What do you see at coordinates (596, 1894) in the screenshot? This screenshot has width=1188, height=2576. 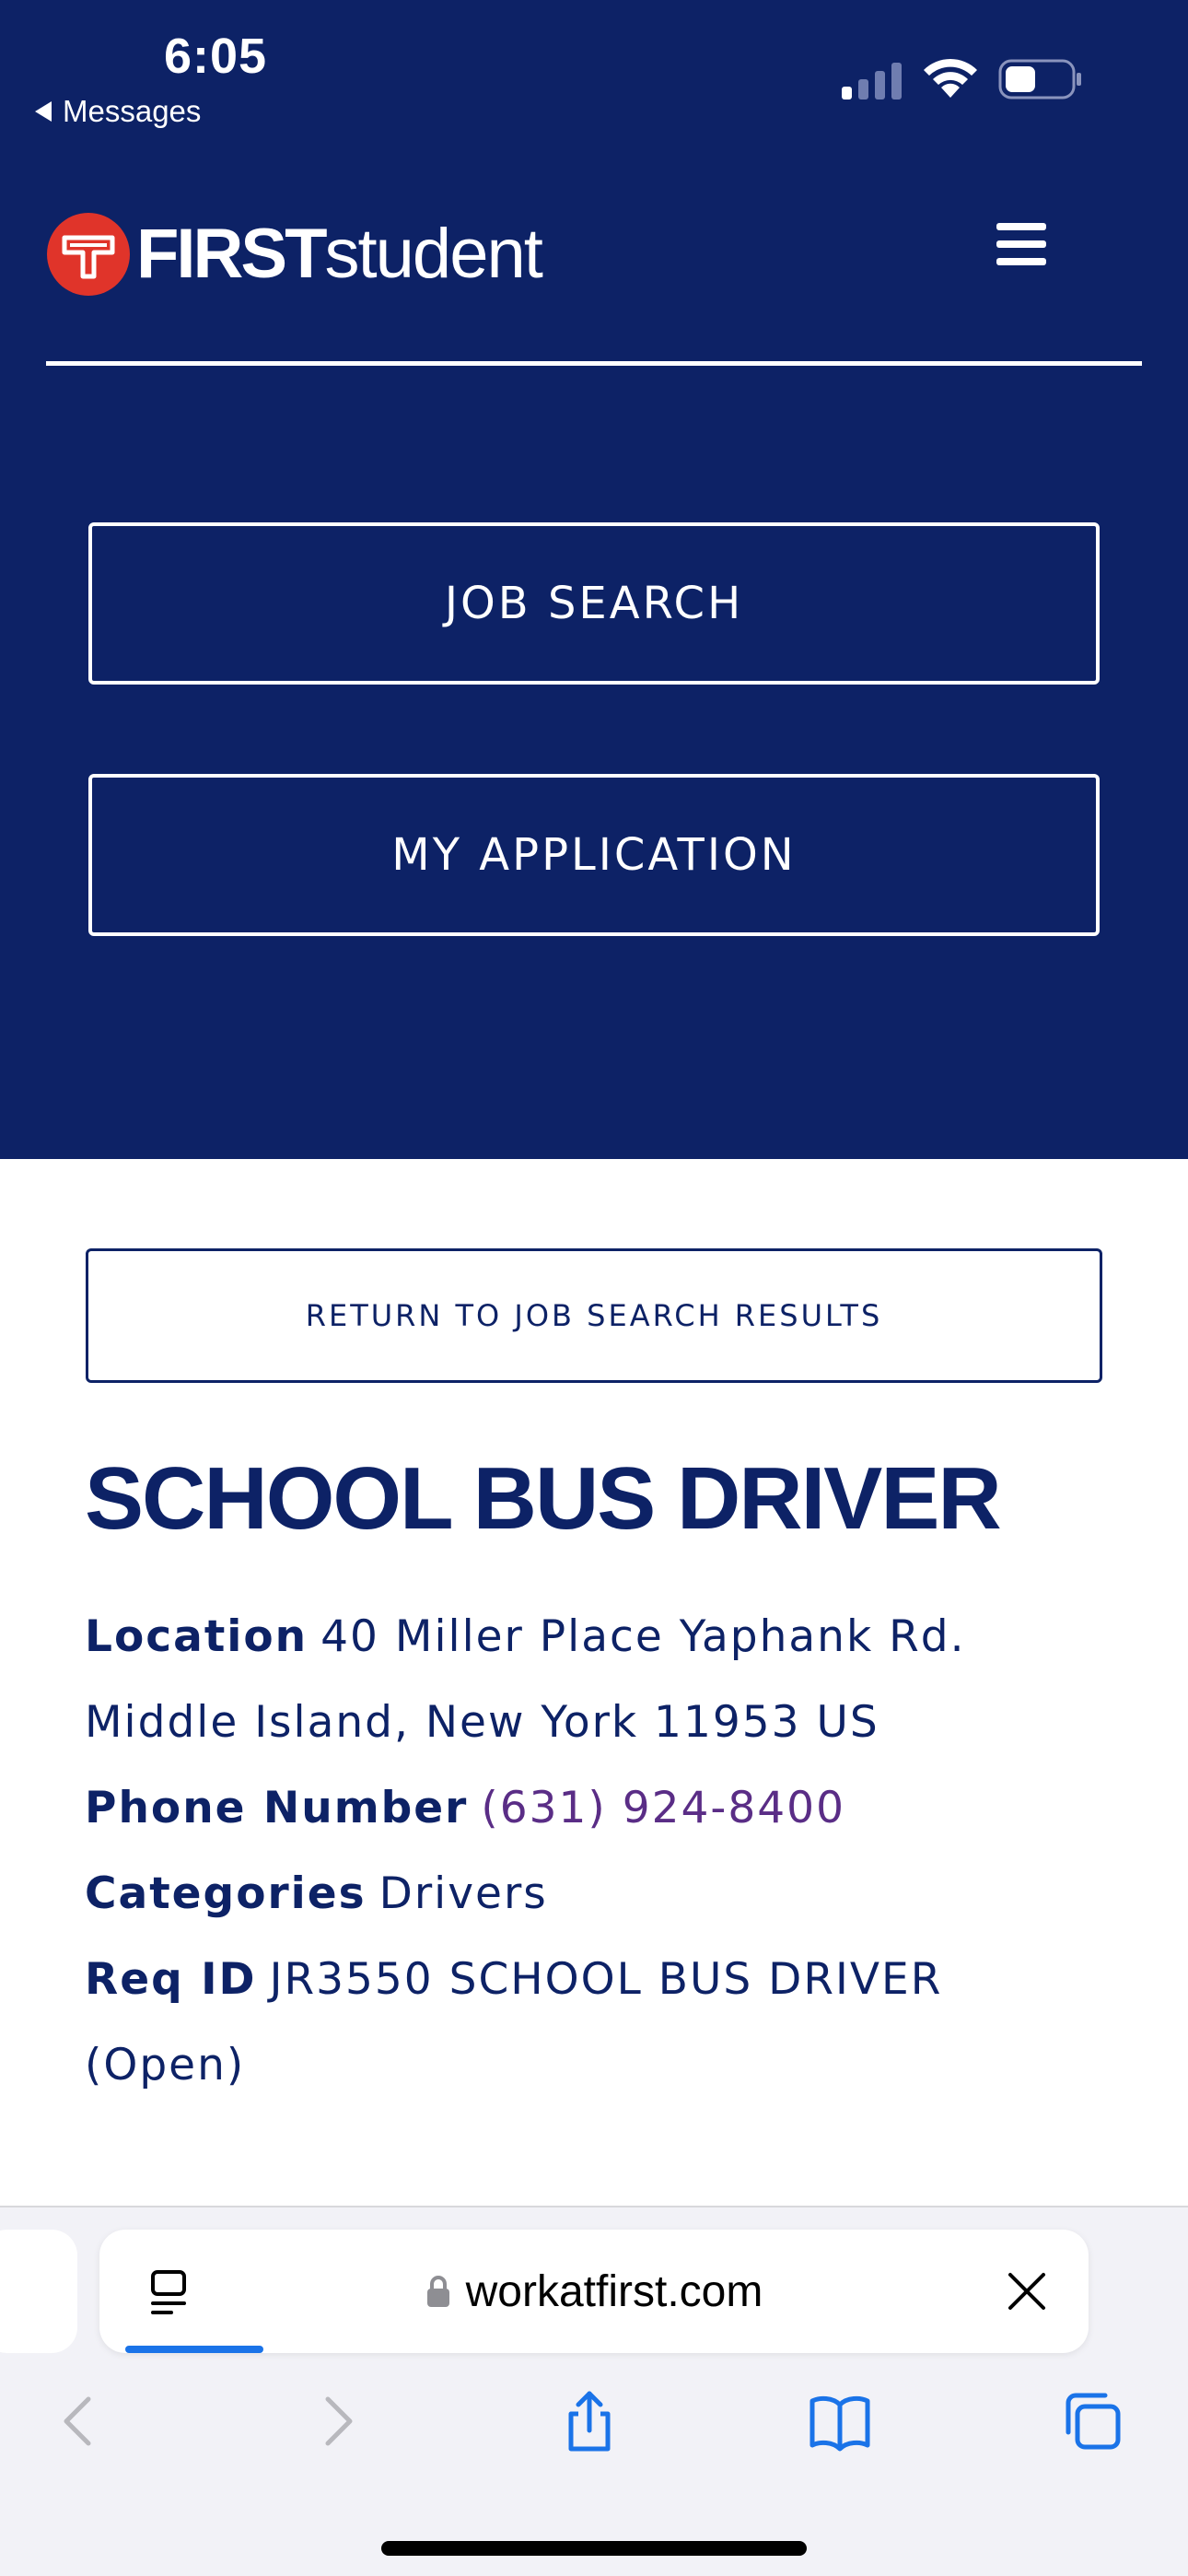 I see `categories-row: Categories Drivers` at bounding box center [596, 1894].